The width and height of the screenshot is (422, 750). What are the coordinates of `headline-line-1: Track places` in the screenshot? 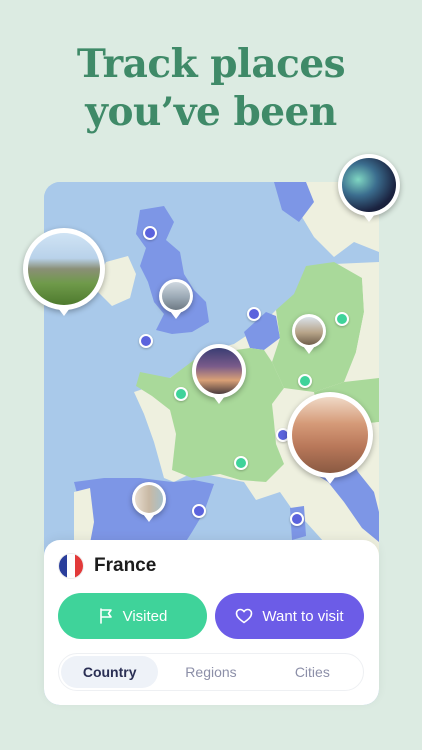 It's located at (211, 64).